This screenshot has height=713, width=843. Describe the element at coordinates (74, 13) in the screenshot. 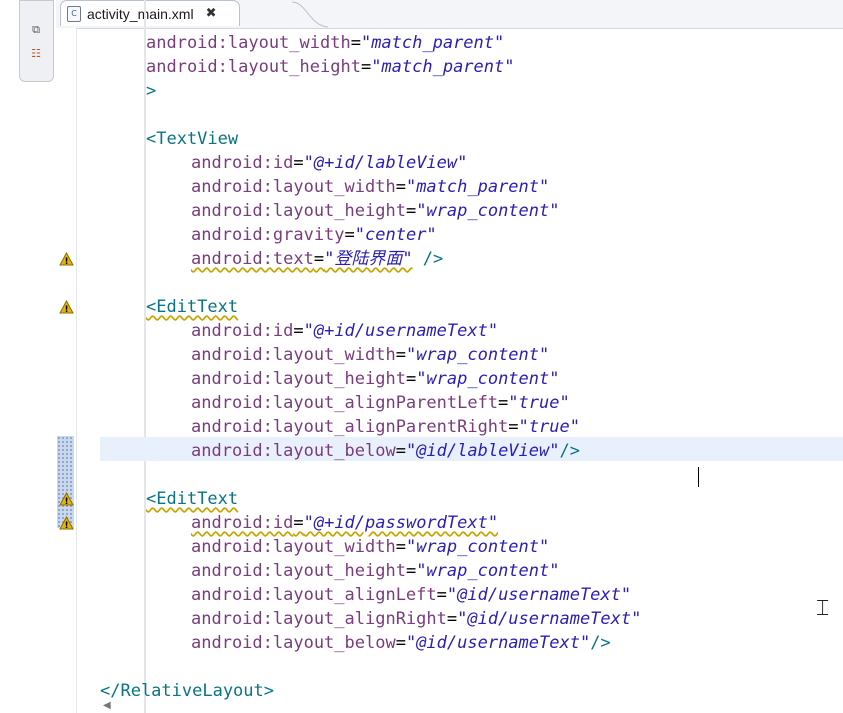

I see `xml-file-icon: C` at that location.